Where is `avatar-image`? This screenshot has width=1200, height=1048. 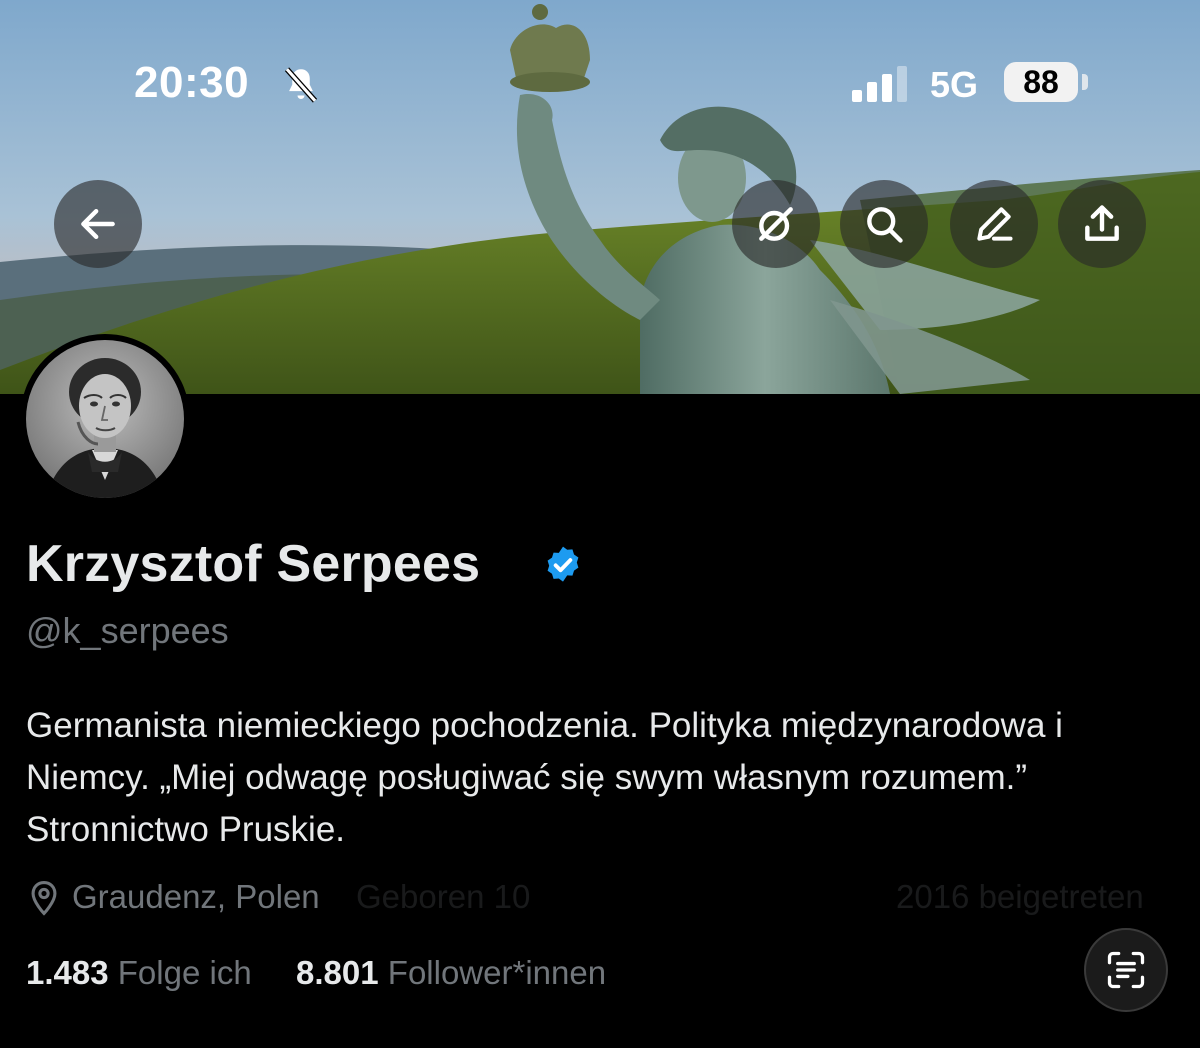 avatar-image is located at coordinates (105, 419).